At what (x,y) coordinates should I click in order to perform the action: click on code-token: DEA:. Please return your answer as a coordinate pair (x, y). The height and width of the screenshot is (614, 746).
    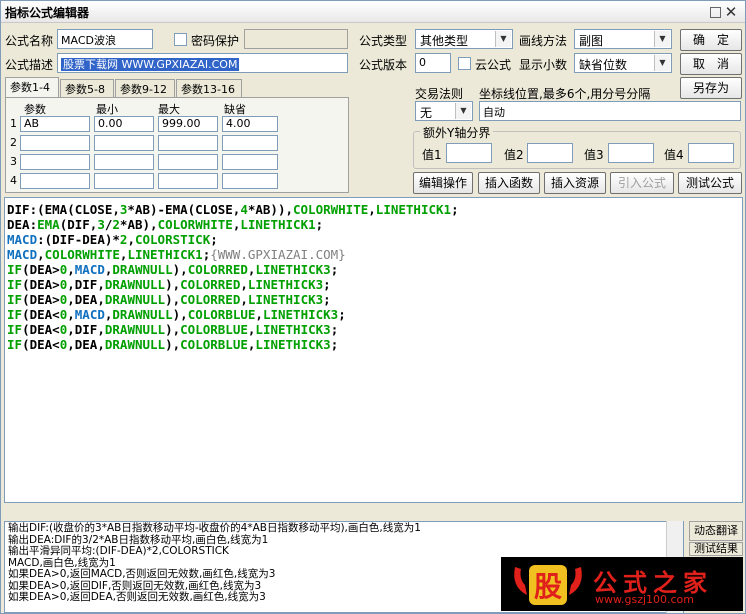
    Looking at the image, I should click on (22, 224).